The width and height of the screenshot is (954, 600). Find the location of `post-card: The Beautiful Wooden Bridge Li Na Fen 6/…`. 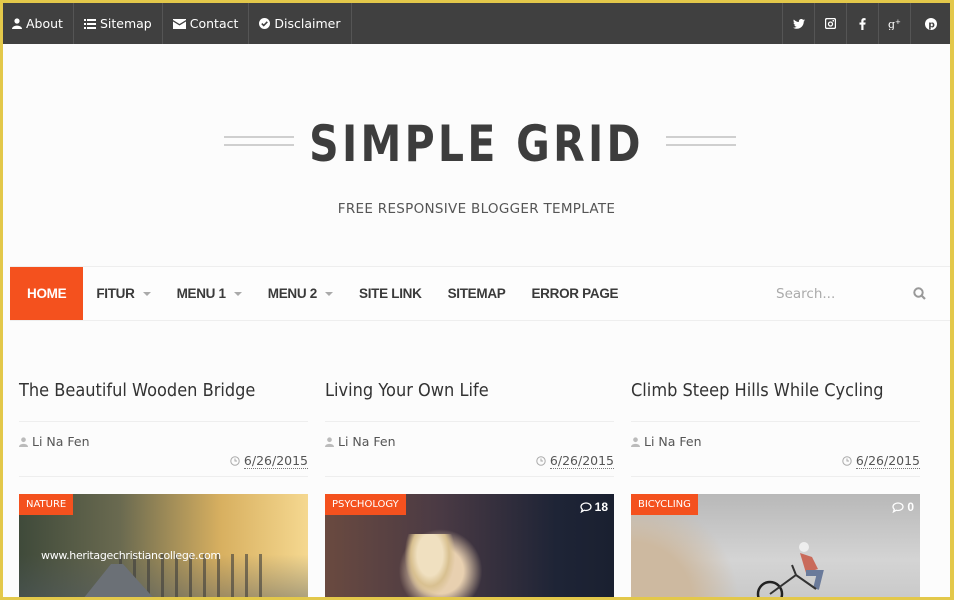

post-card: The Beautiful Wooden Bridge Li Na Fen 6/… is located at coordinates (163, 486).